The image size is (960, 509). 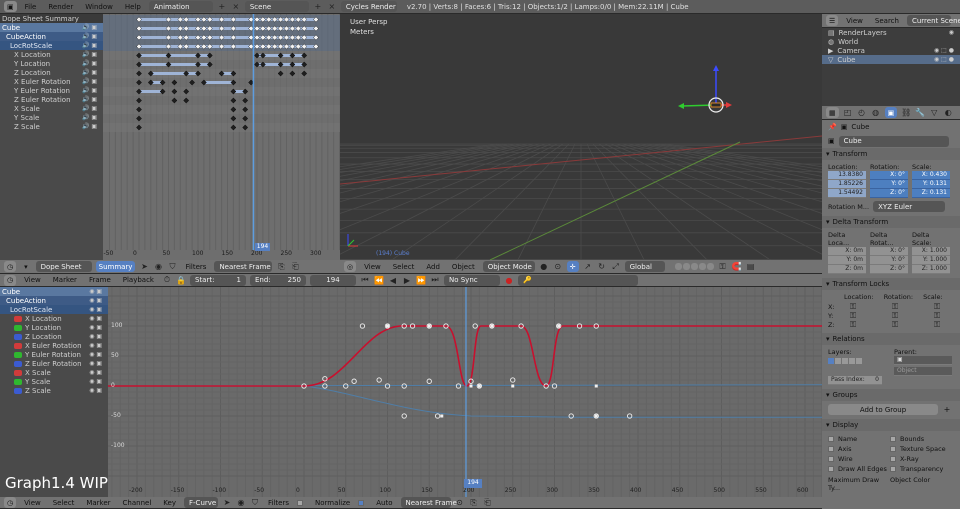 What do you see at coordinates (832, 112) in the screenshot?
I see `editor-type-icon: ▦` at bounding box center [832, 112].